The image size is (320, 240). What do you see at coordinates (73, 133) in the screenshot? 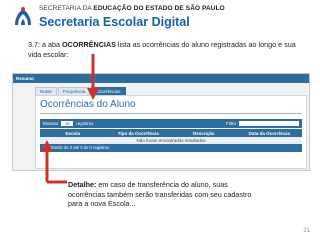
I see `column-header: Escola` at bounding box center [73, 133].